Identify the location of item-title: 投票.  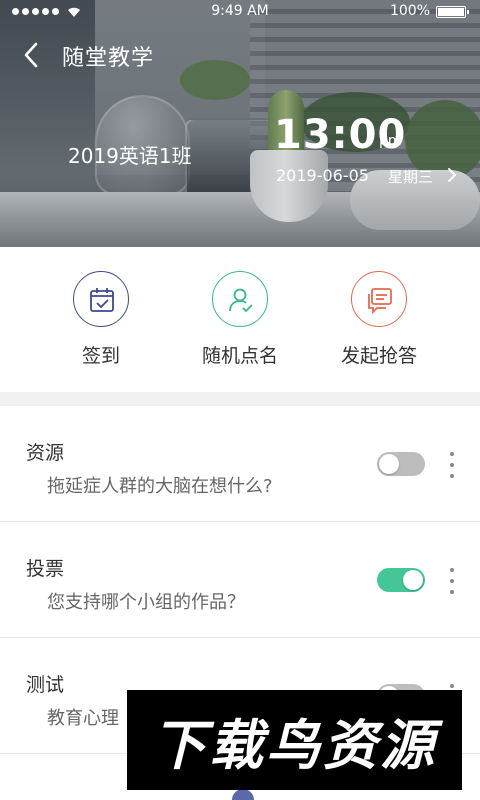
(45, 569).